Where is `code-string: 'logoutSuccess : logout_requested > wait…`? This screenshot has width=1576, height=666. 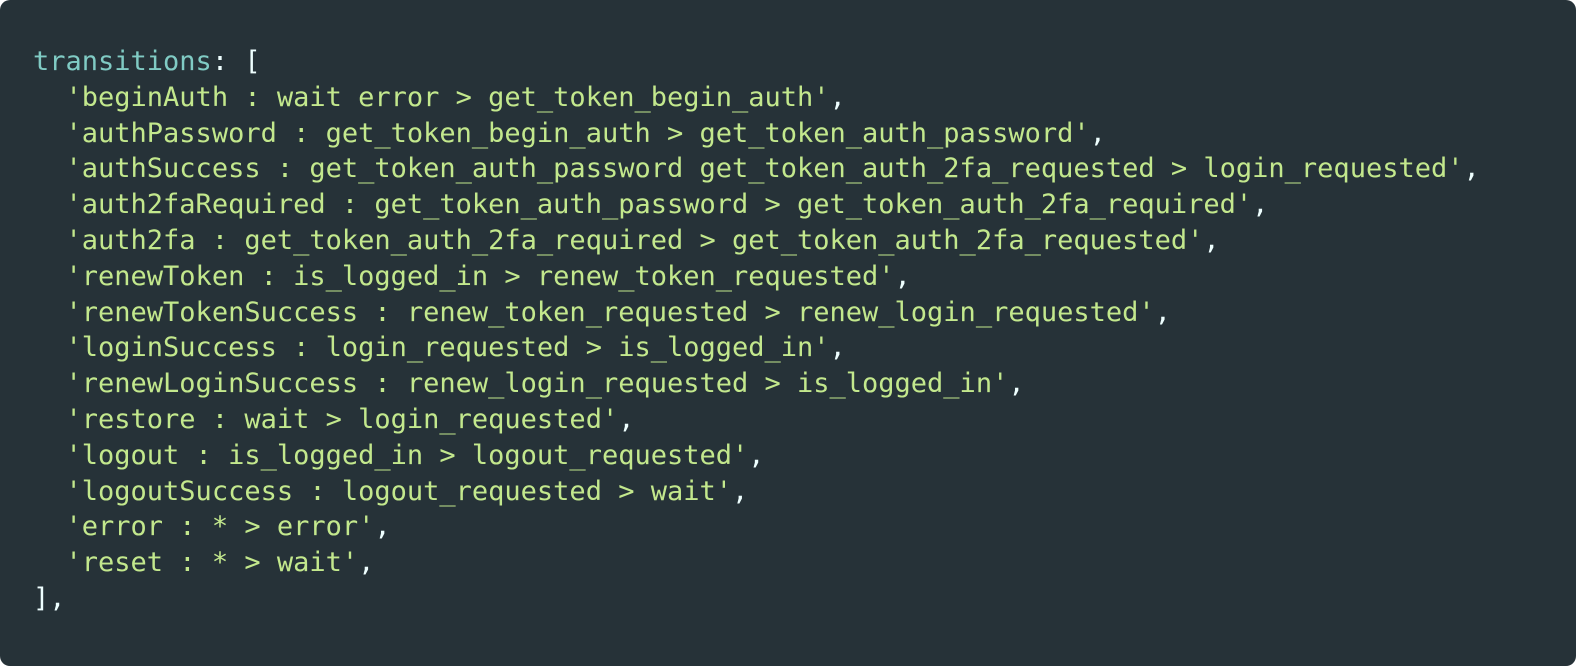 code-string: 'logoutSuccess : logout_requested > wait… is located at coordinates (398, 491).